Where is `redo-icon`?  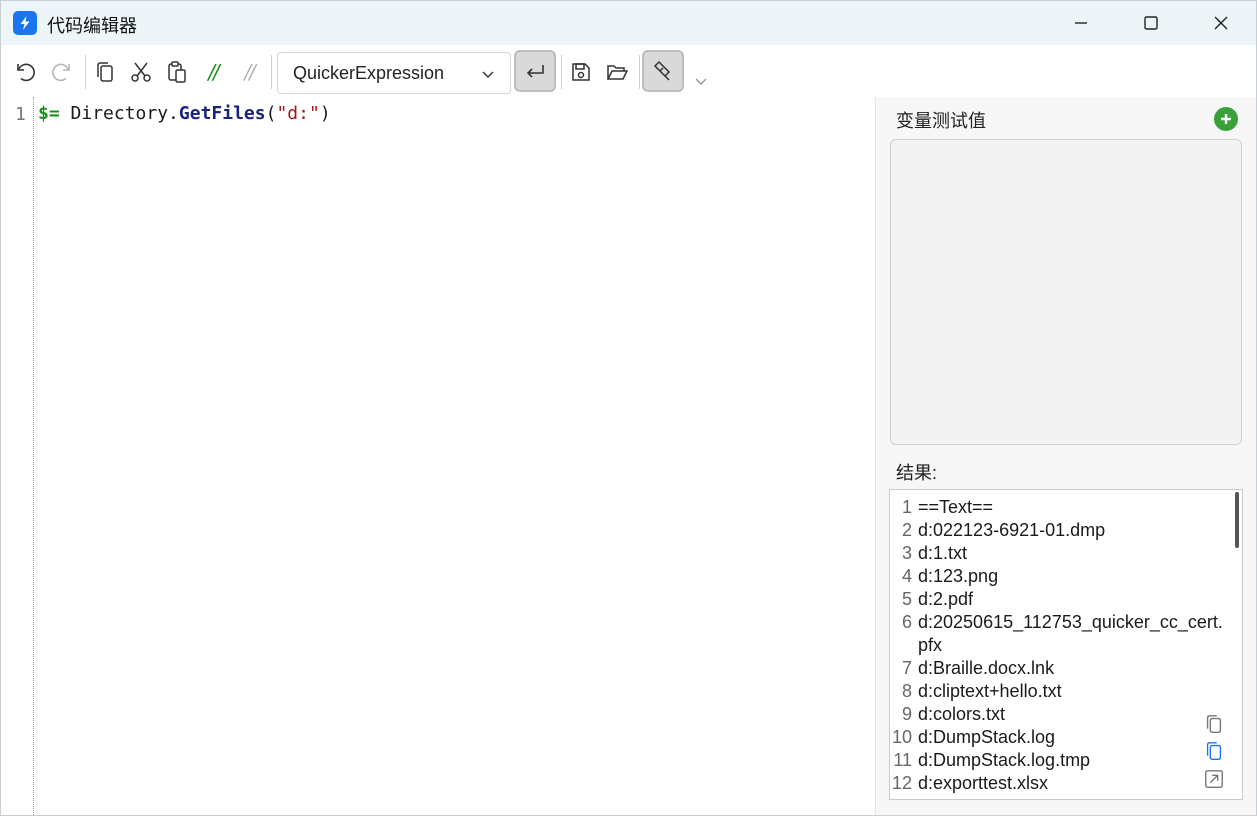 redo-icon is located at coordinates (61, 72).